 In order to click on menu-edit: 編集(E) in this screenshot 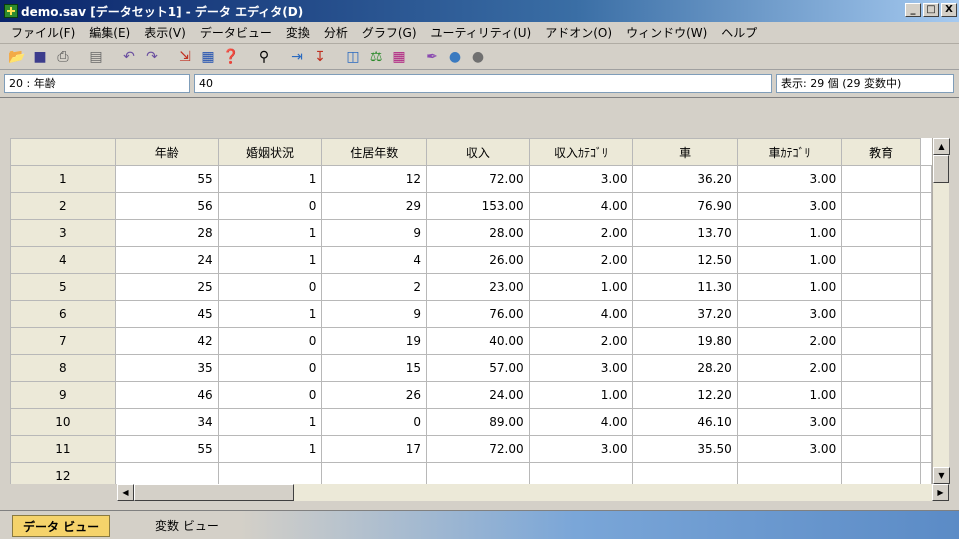, I will do `click(109, 32)`.